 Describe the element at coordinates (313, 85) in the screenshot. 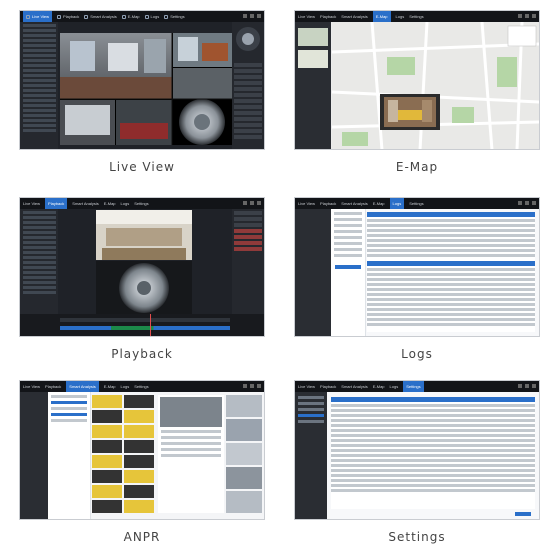

I see `map-list-panel` at that location.